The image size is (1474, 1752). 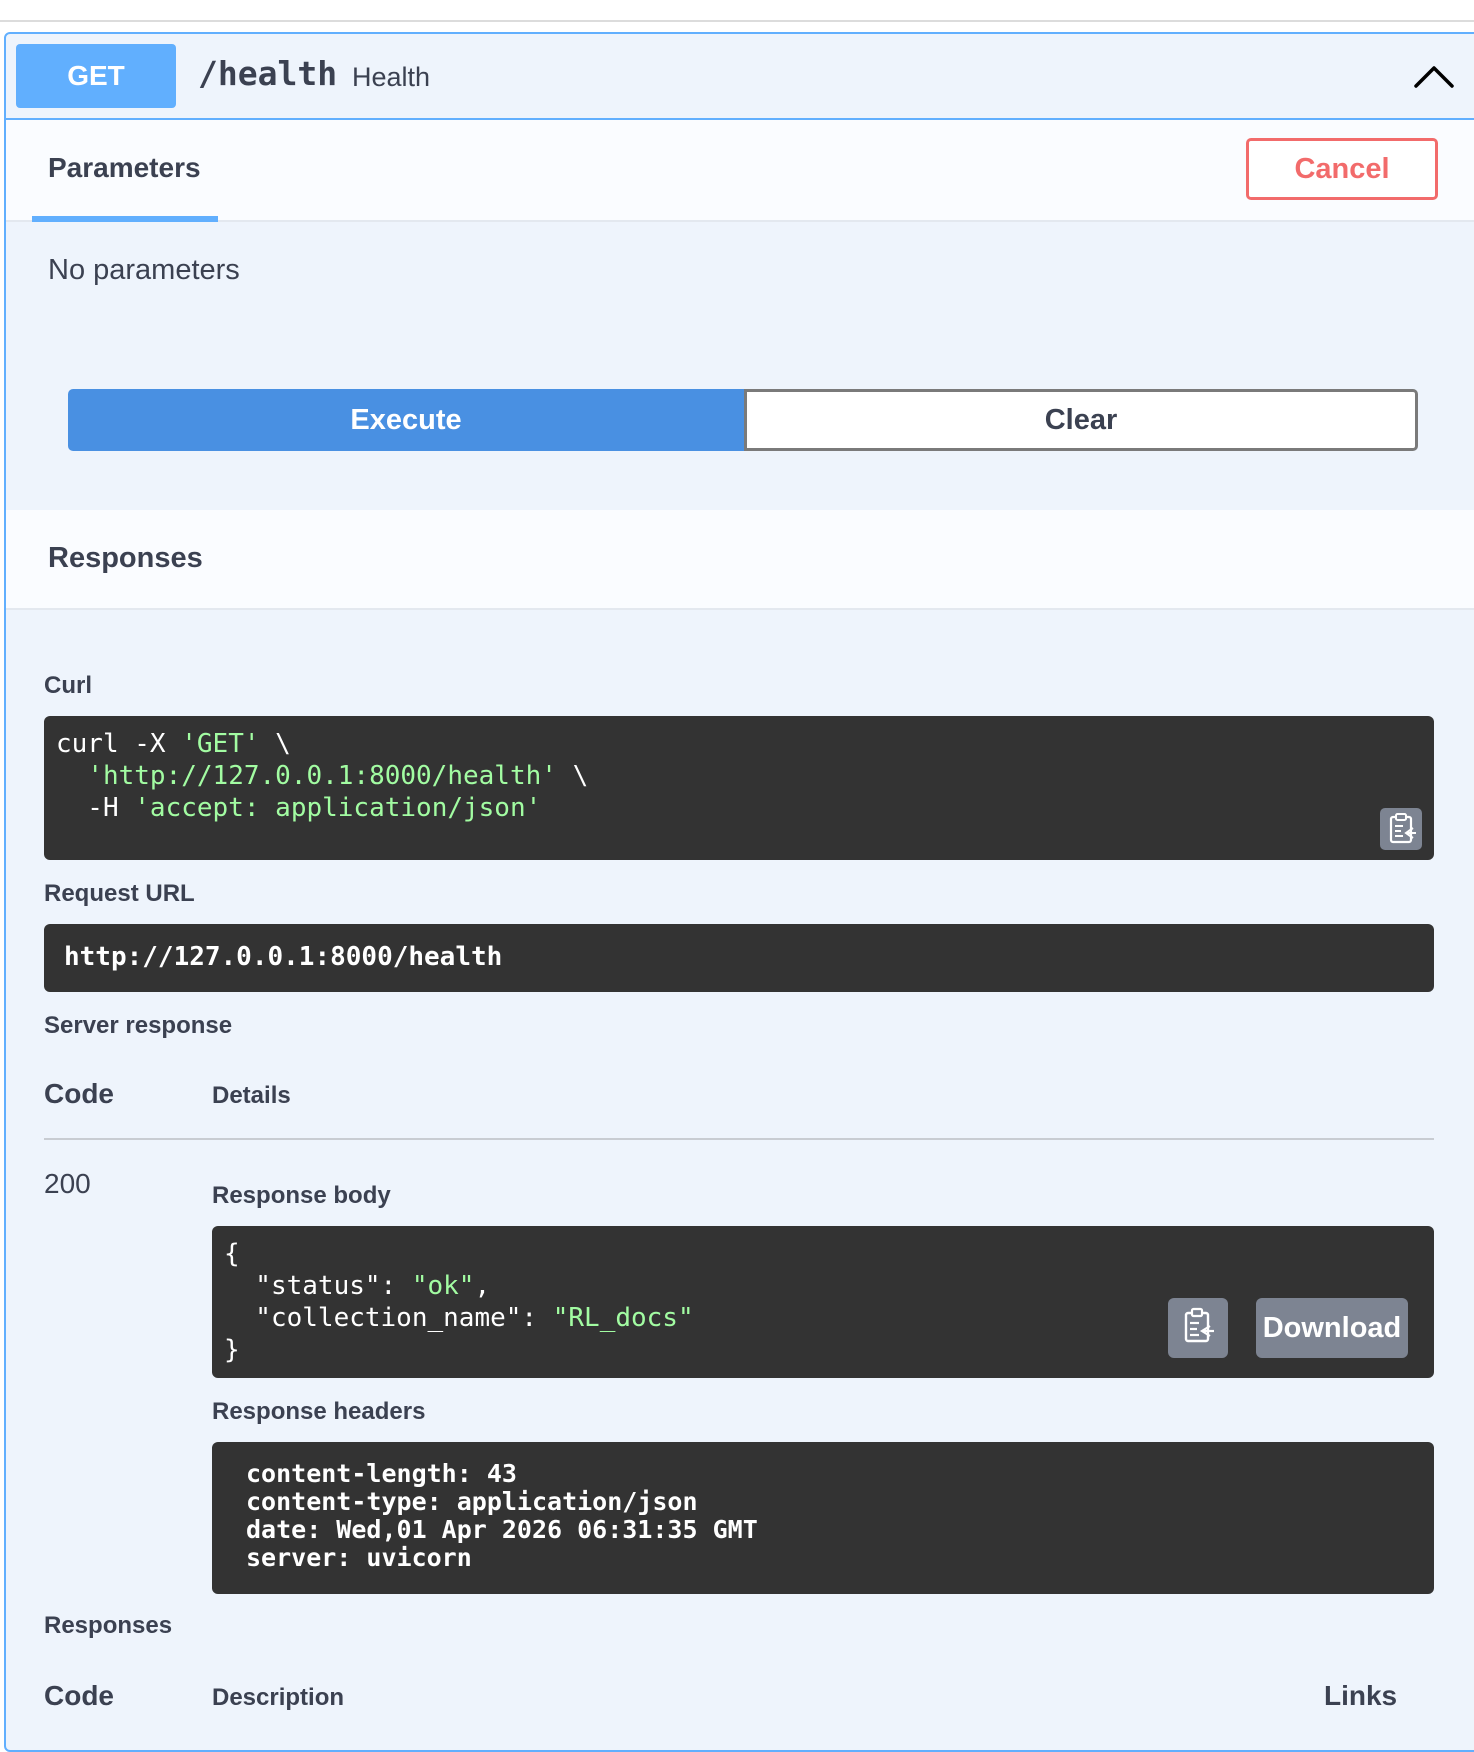 What do you see at coordinates (108, 1625) in the screenshot?
I see `responses-table-label: Responses` at bounding box center [108, 1625].